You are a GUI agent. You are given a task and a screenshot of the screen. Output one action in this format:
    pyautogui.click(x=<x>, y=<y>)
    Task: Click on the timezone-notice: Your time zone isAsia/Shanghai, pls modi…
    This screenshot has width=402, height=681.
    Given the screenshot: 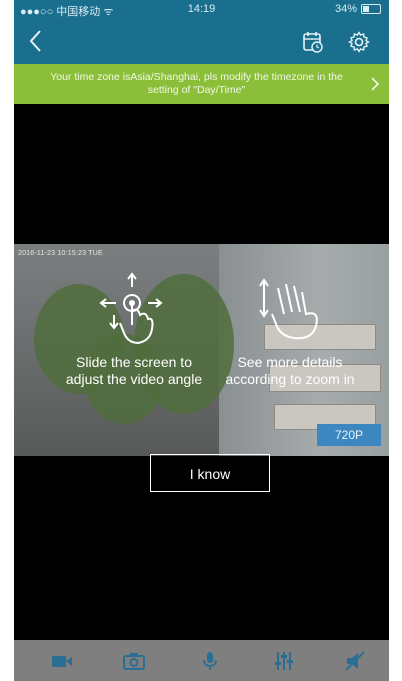 What is the action you would take?
    pyautogui.click(x=201, y=84)
    